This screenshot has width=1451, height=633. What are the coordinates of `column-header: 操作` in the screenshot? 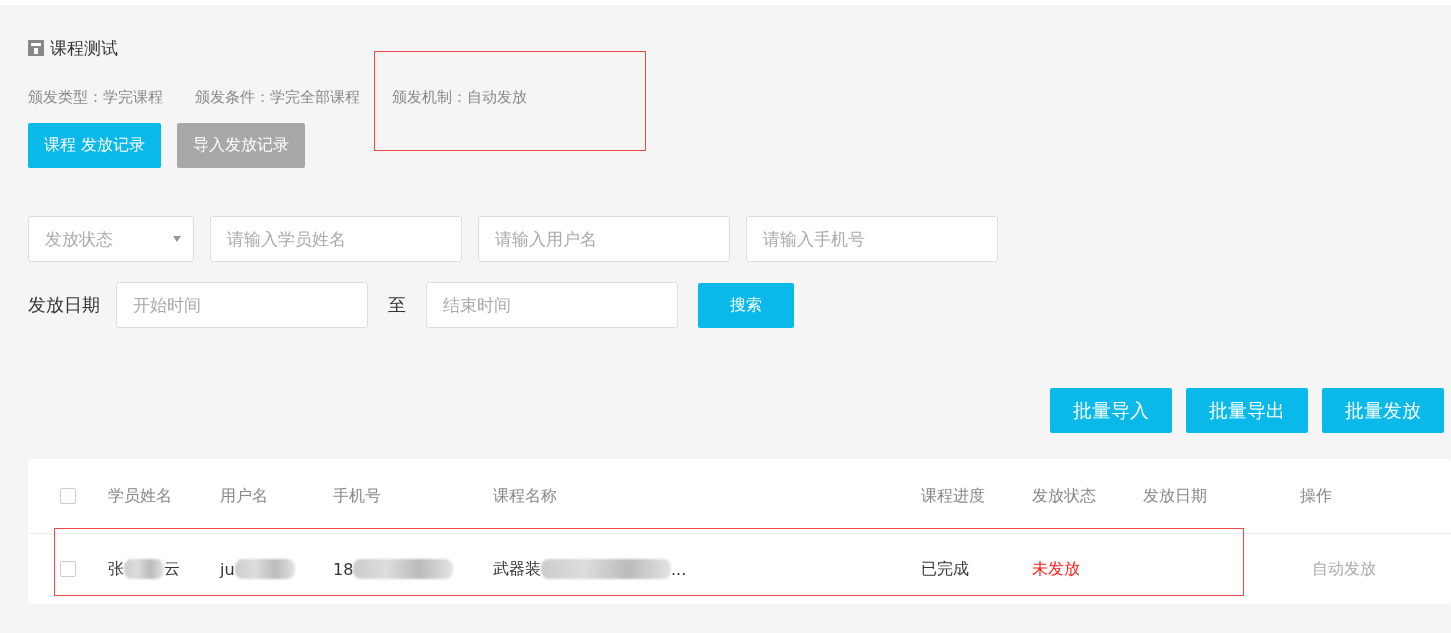 It's located at (1316, 496).